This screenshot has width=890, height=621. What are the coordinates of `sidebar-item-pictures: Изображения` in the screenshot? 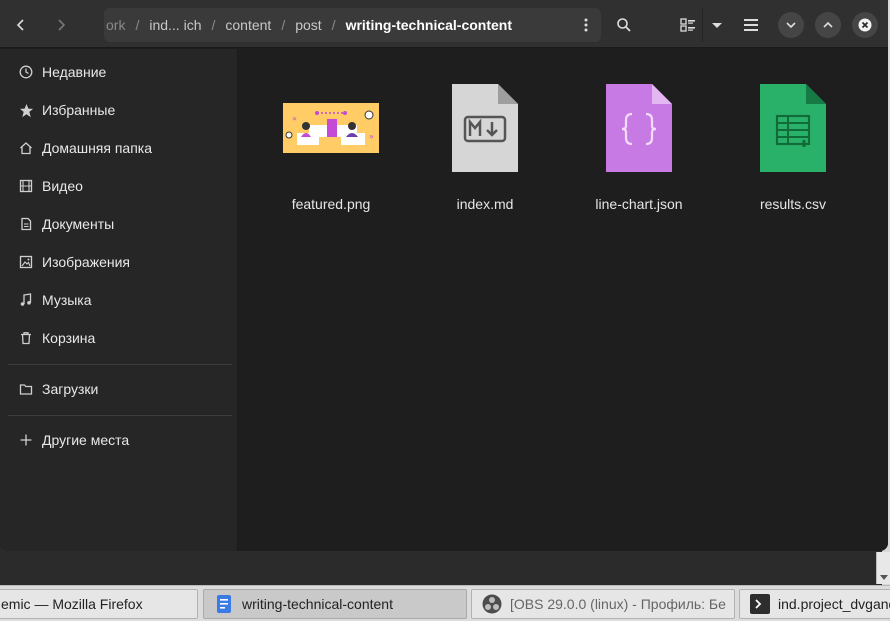 It's located at (119, 262).